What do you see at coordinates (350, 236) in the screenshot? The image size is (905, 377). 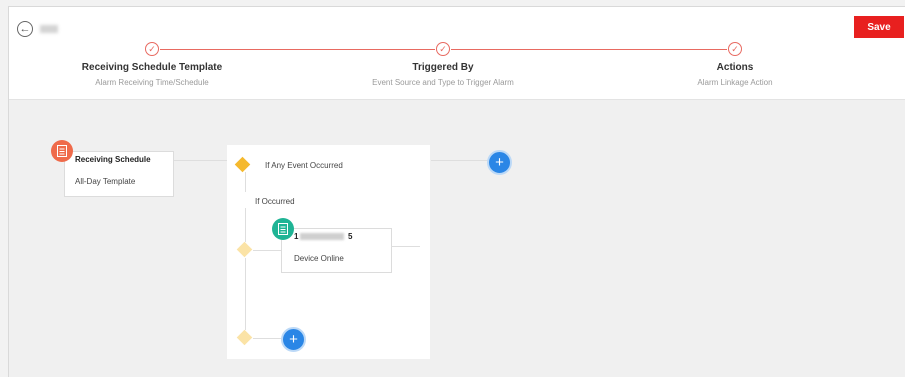 I see `event-card-title-end: 5` at bounding box center [350, 236].